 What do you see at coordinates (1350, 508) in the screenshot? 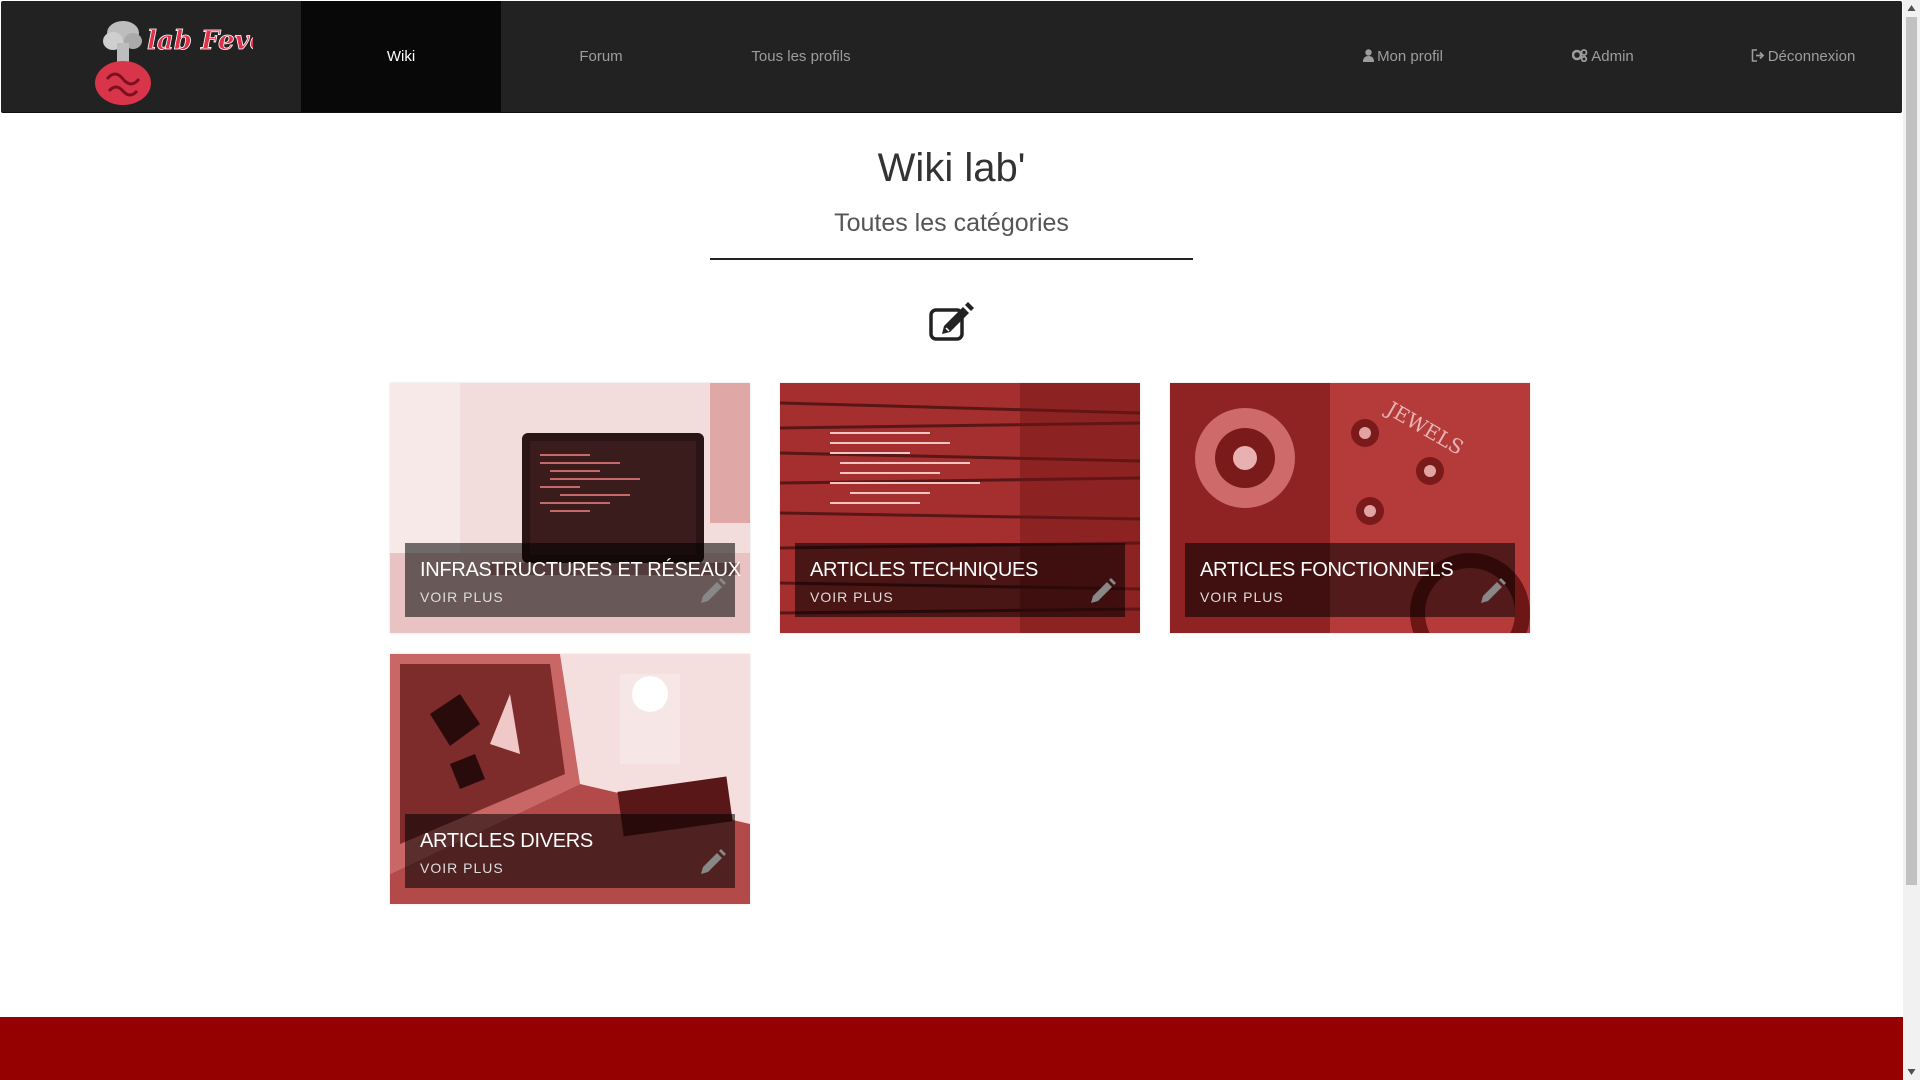
I see `category-card-fonctionnels: JEWELS ARTICLES FONCTIONNELS VOIR PLUS` at bounding box center [1350, 508].